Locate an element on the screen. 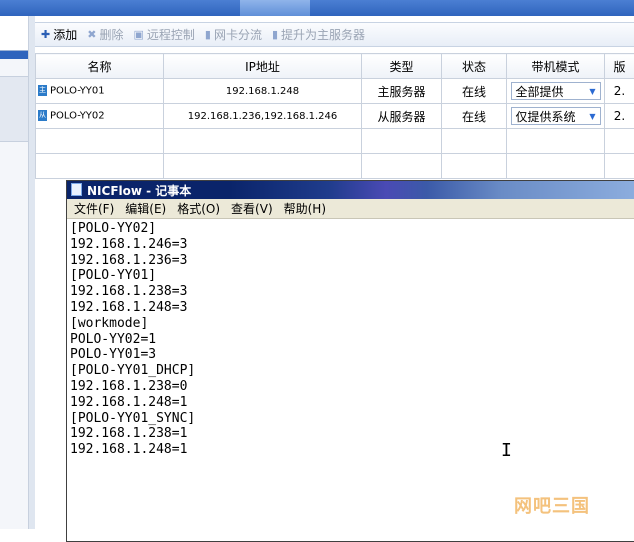 The image size is (634, 542). cell-ip: 192.168.1.236,192.168.1.246 is located at coordinates (263, 116).